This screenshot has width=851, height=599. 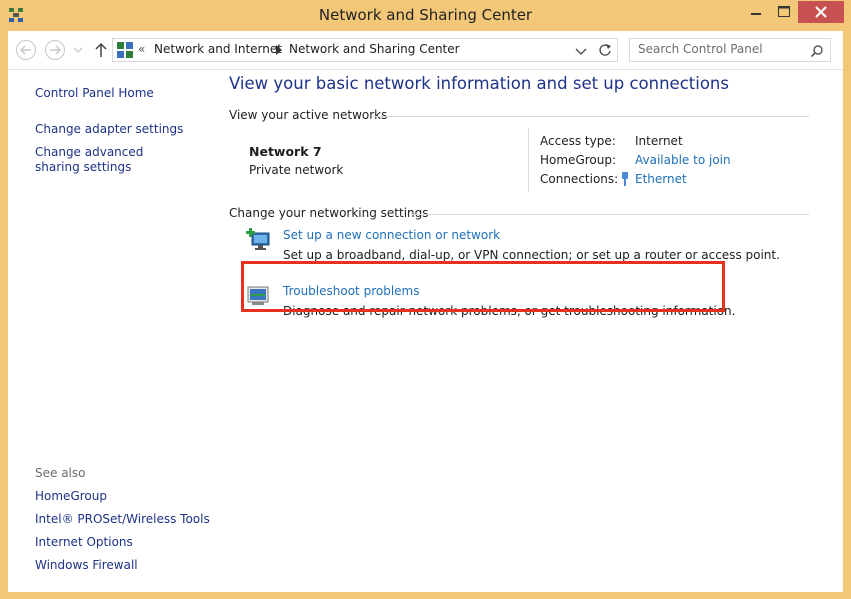 I want to click on vertical-divider, so click(x=528, y=160).